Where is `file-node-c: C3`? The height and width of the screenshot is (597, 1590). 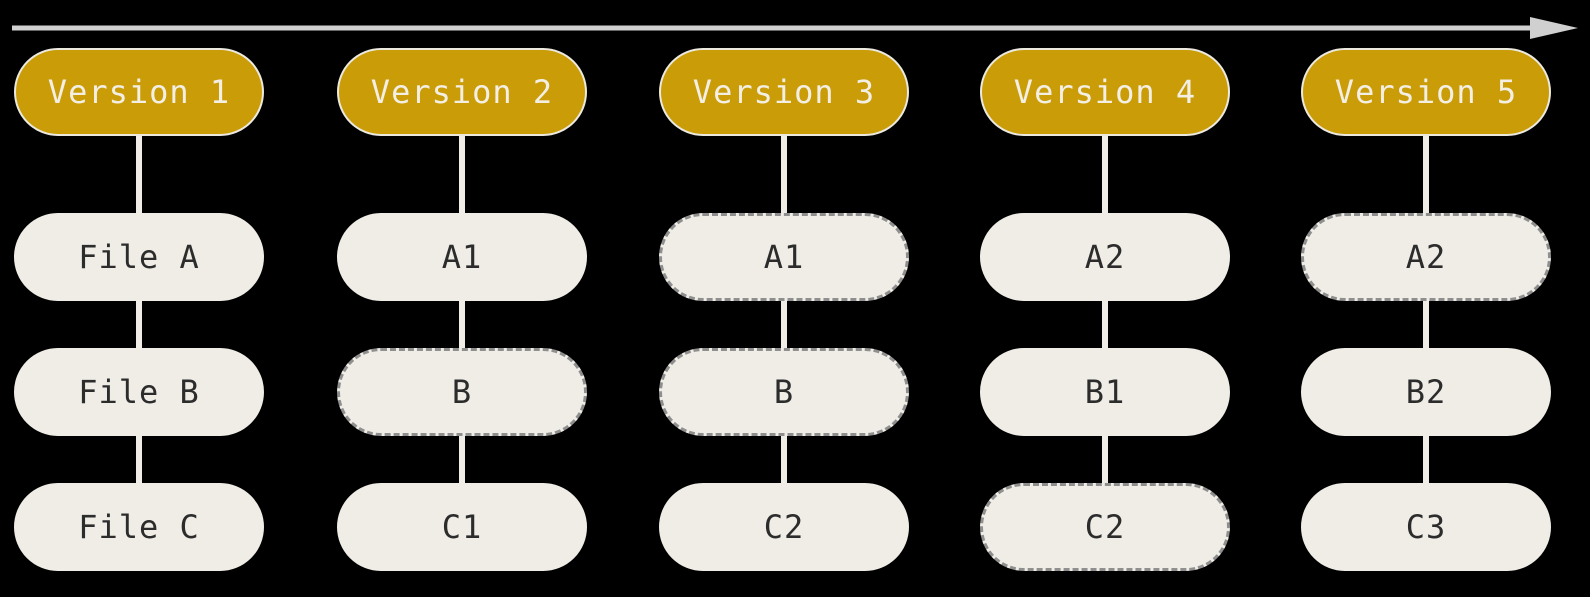 file-node-c: C3 is located at coordinates (1426, 527).